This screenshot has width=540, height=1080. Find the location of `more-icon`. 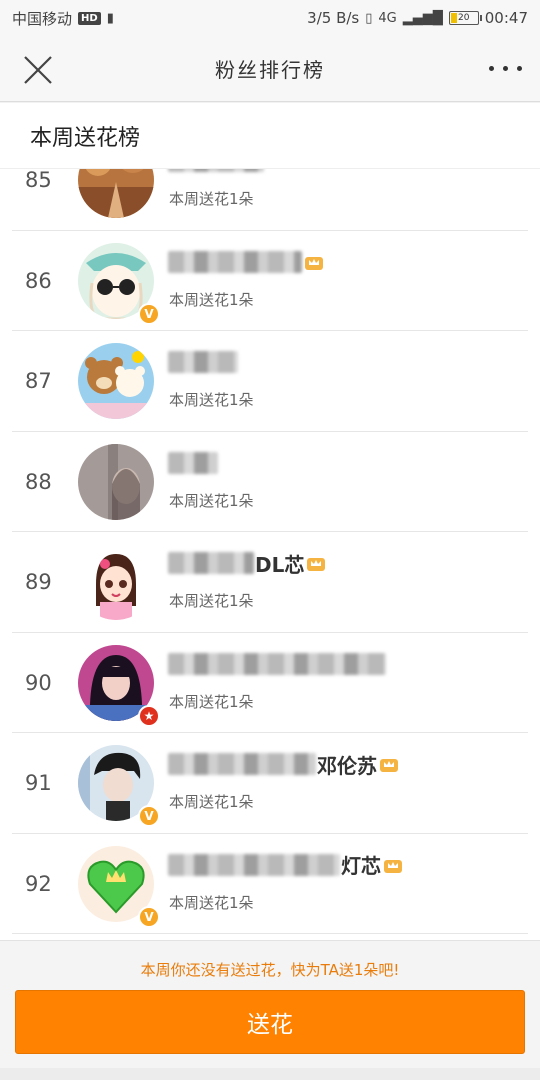

more-icon is located at coordinates (491, 68).